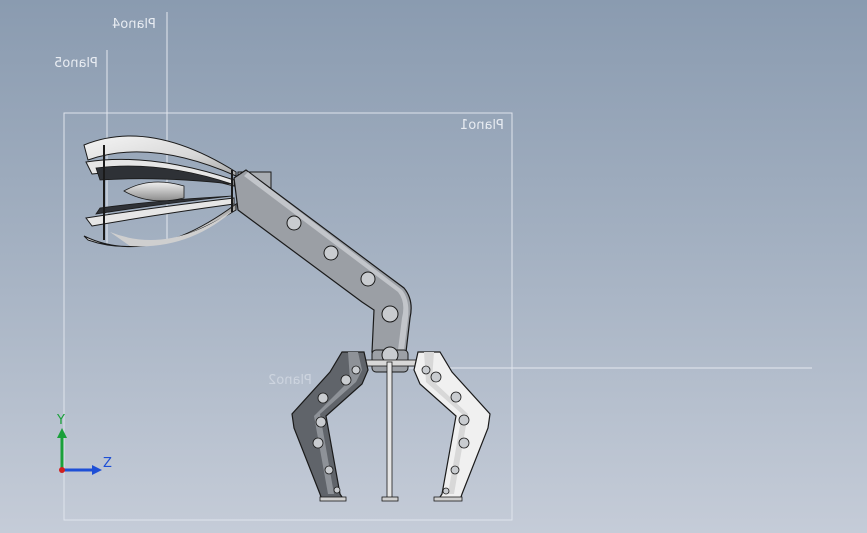 Image resolution: width=867 pixels, height=533 pixels. I want to click on center-cone, so click(154, 191).